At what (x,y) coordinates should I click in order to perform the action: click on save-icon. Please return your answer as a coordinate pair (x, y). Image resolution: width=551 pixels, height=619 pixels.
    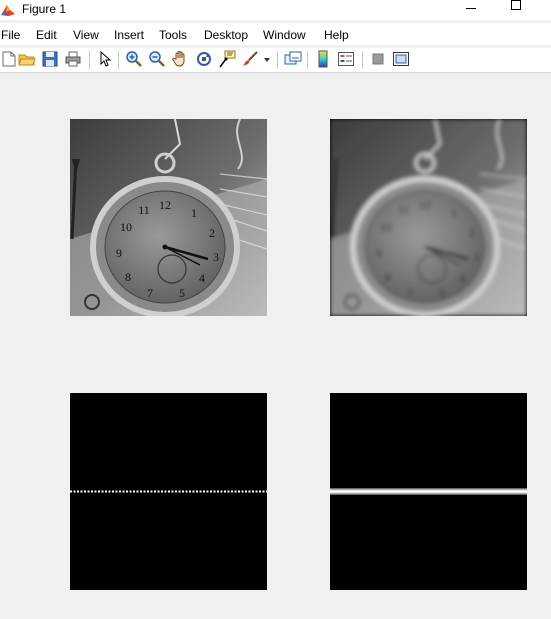
    Looking at the image, I should click on (50, 59).